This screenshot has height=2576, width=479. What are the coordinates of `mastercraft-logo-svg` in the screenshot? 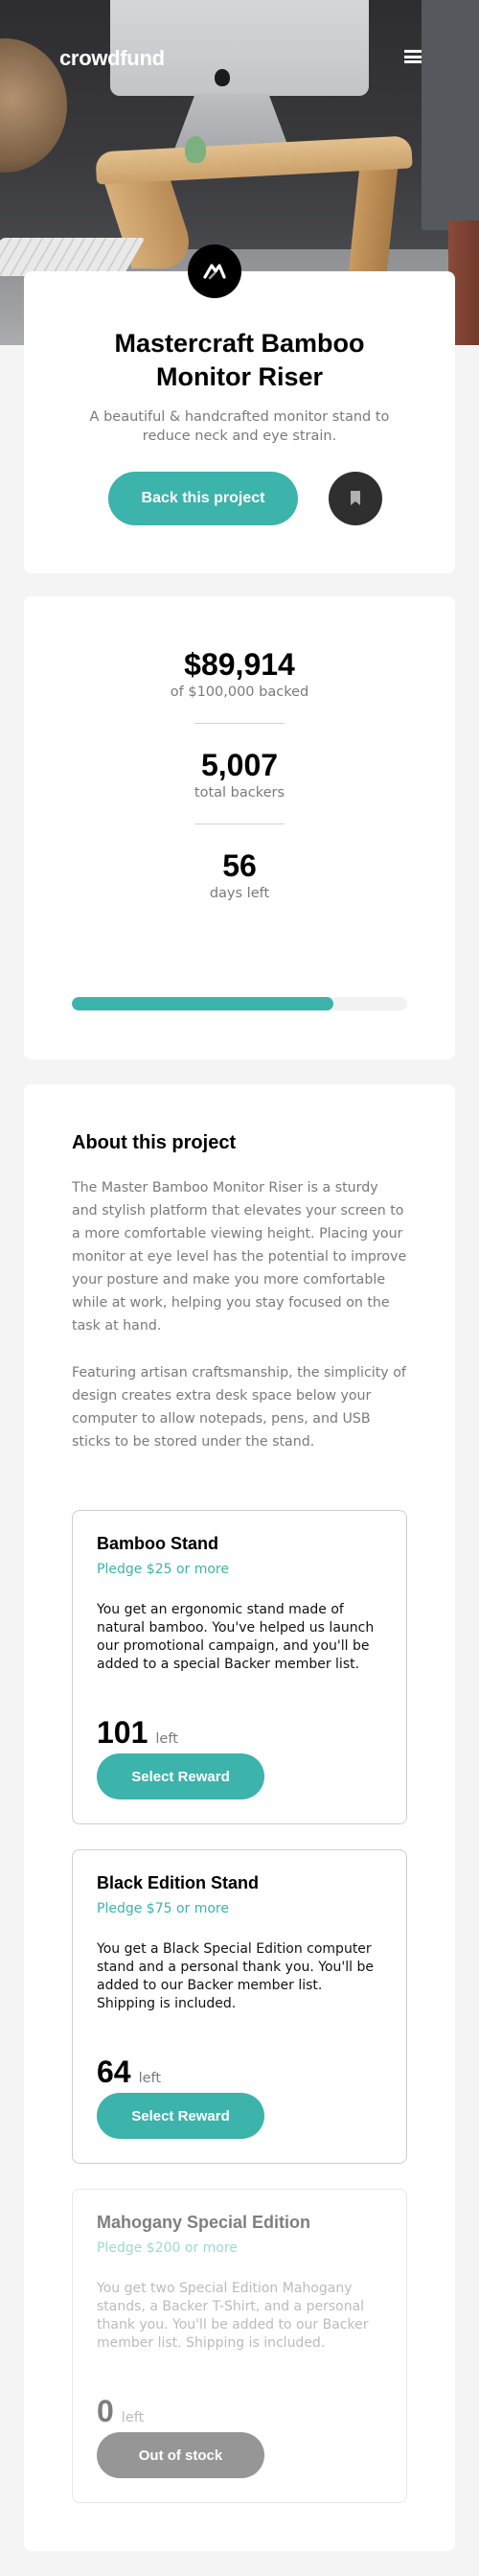 It's located at (215, 272).